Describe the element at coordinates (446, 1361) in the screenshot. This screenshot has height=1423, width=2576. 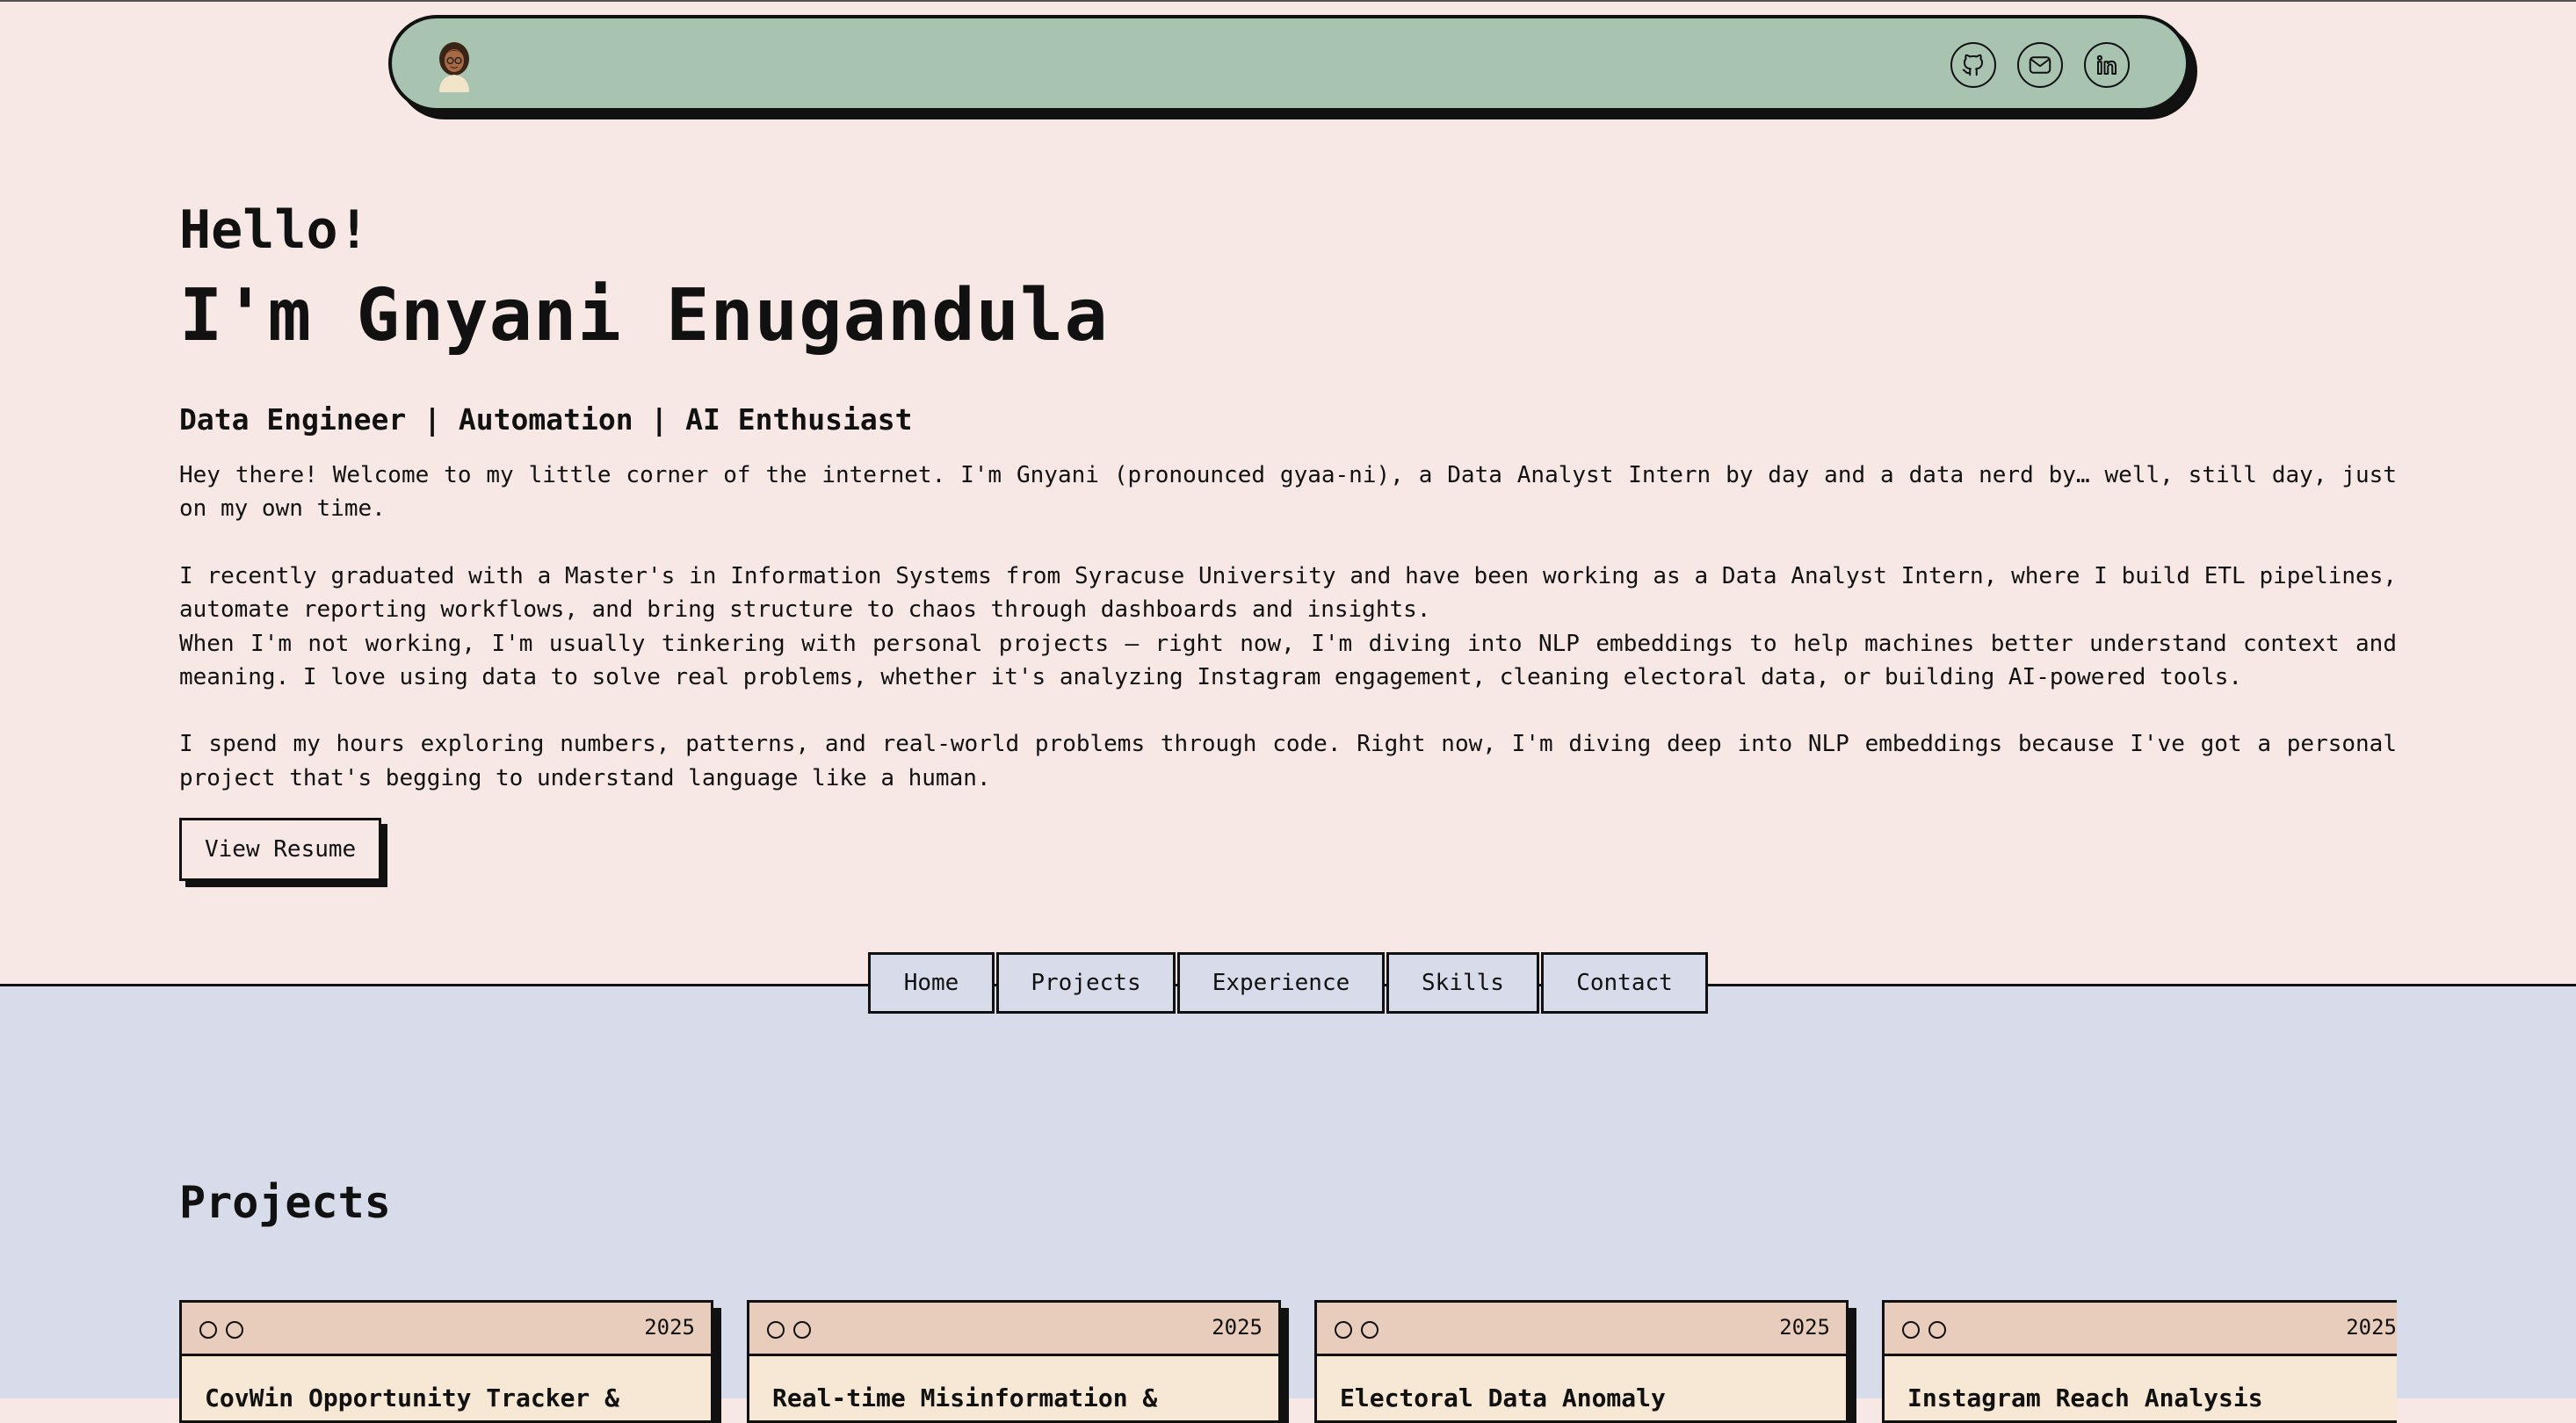
I see `project-card: 2025 CovWin Opportunity Tracker &` at that location.